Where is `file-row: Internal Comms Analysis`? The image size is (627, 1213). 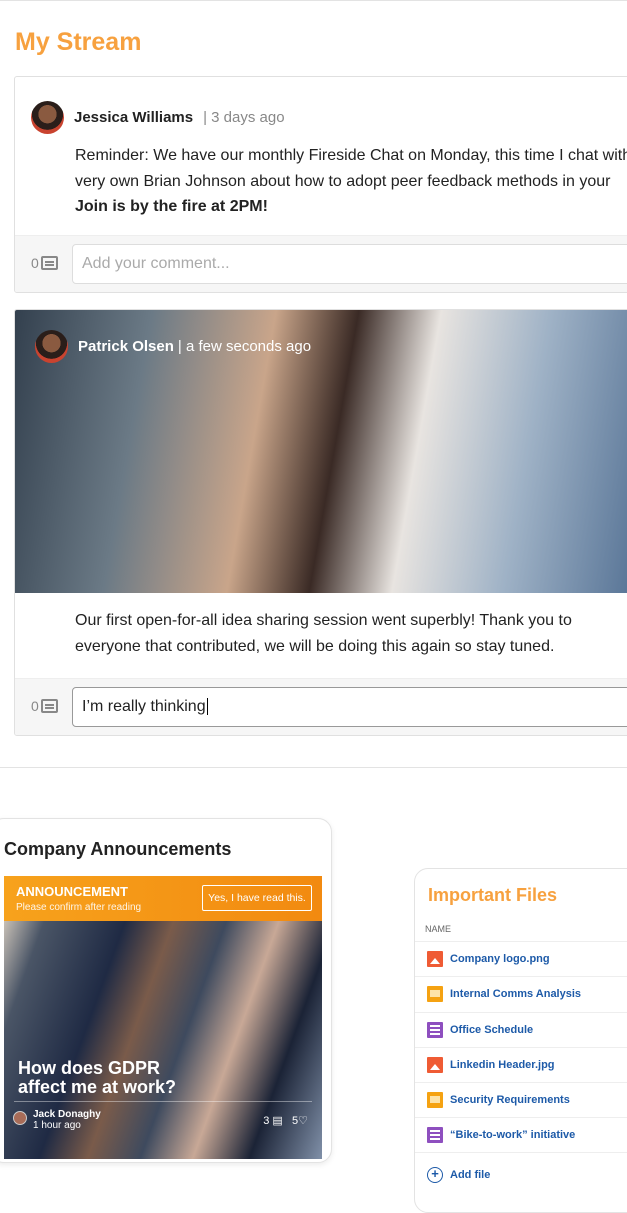 file-row: Internal Comms Analysis is located at coordinates (521, 993).